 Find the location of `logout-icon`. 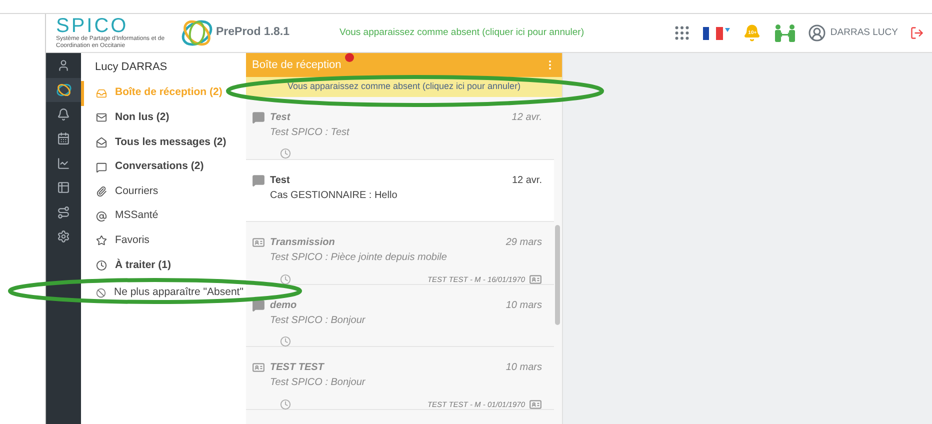

logout-icon is located at coordinates (917, 33).